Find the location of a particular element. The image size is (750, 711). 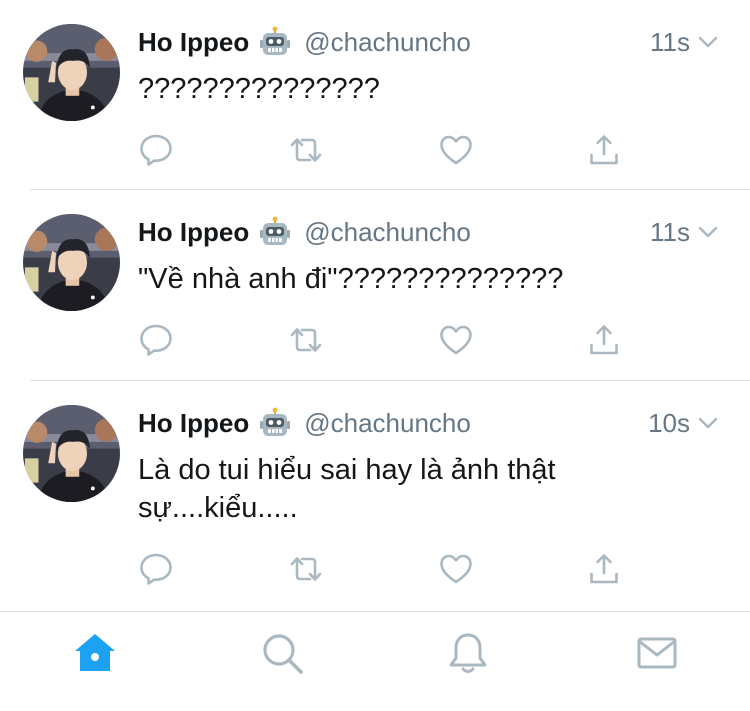

home-icon is located at coordinates (95, 655).